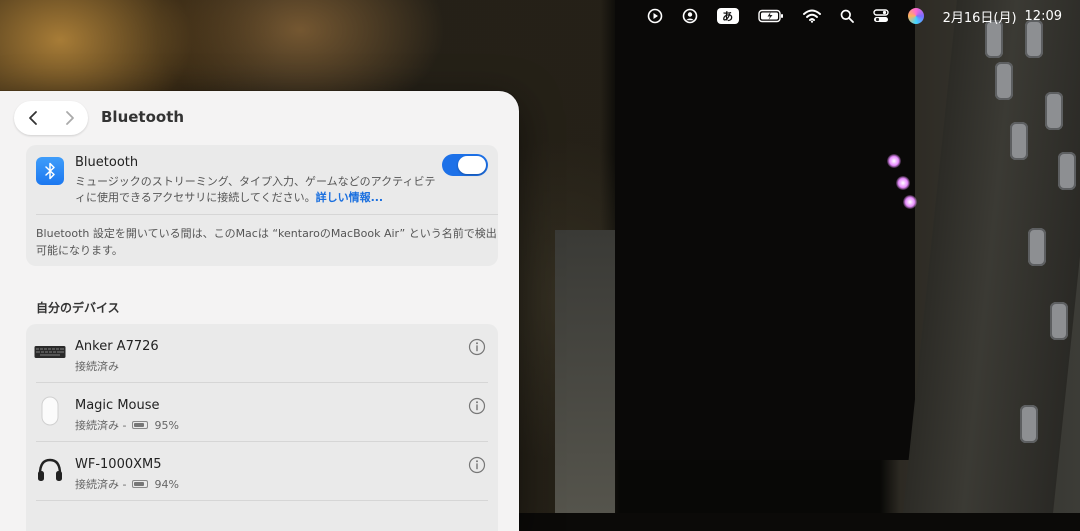 This screenshot has height=531, width=1080. Describe the element at coordinates (1043, 16) in the screenshot. I see `menu-bar-time: 12:09` at that location.